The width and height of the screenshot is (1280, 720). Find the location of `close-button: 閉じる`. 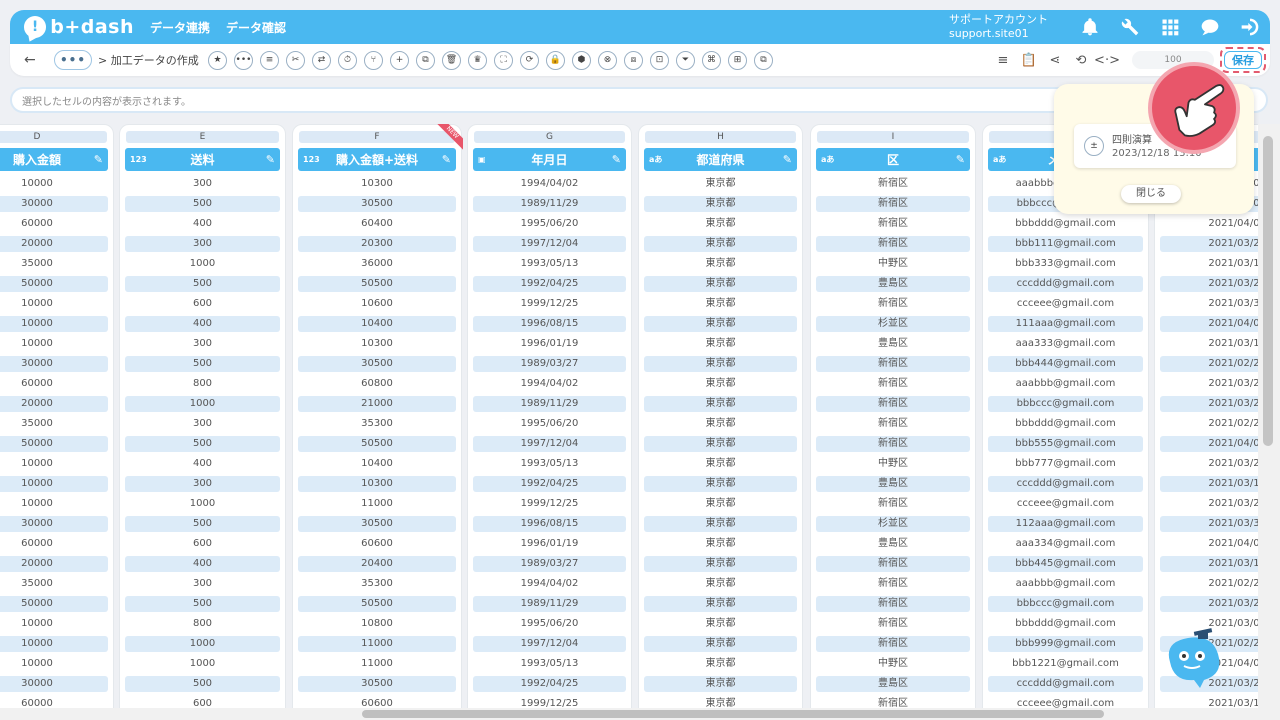

close-button: 閉じる is located at coordinates (1151, 194).